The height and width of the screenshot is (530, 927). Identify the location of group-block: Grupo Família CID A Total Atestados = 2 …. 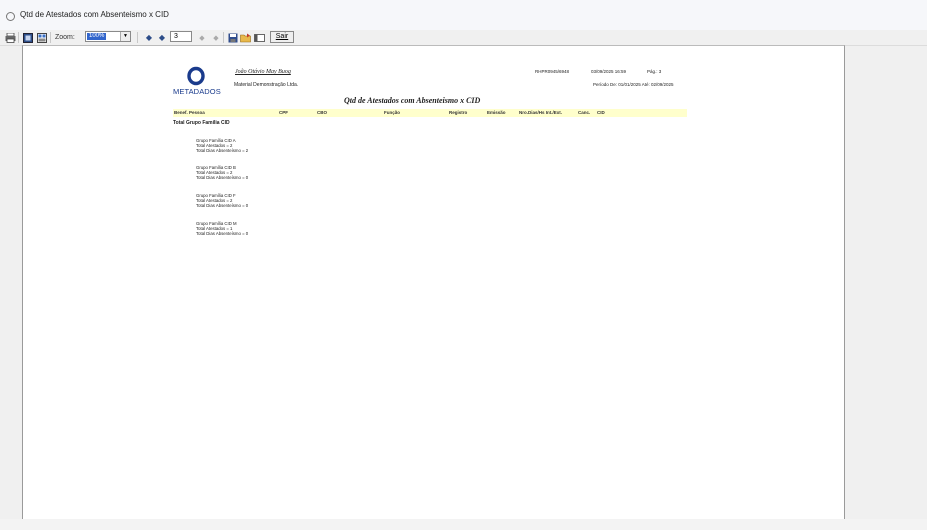
(222, 145).